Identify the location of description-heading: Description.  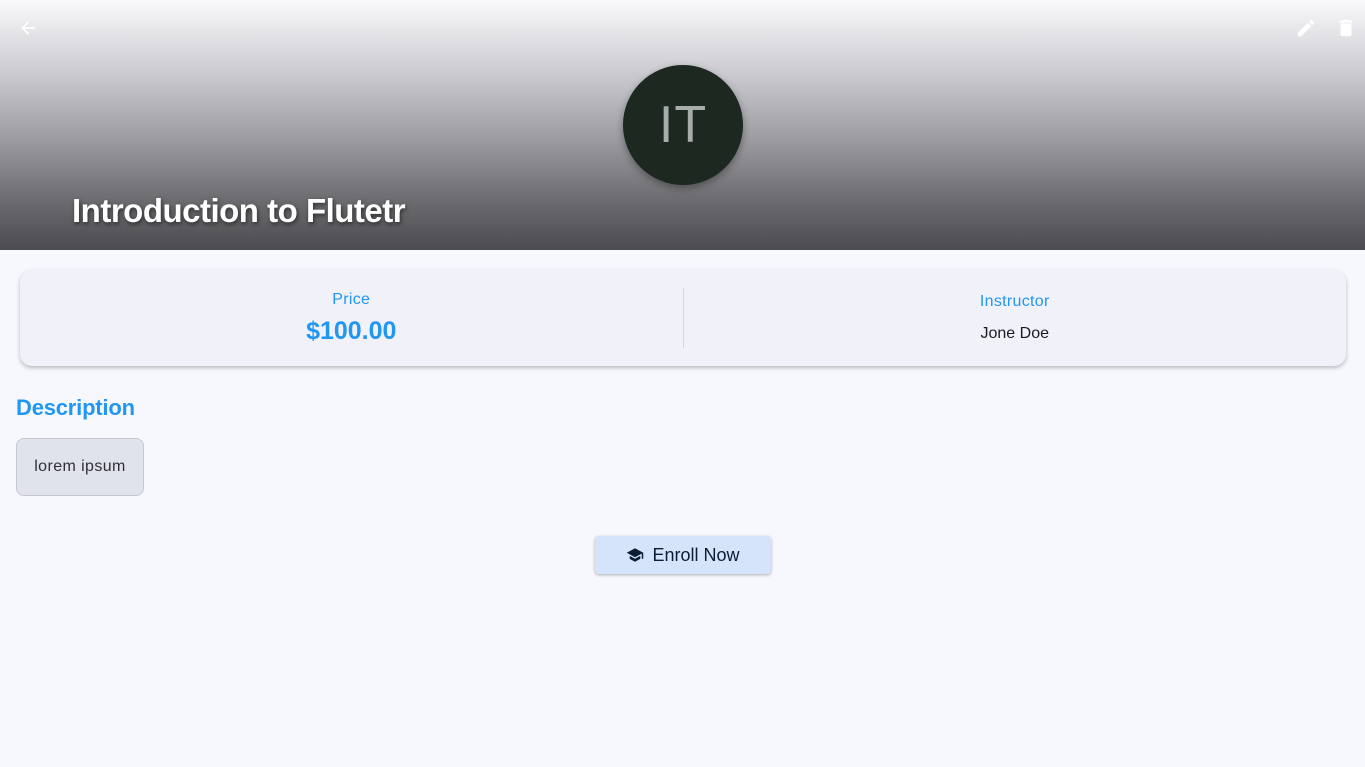
(75, 407).